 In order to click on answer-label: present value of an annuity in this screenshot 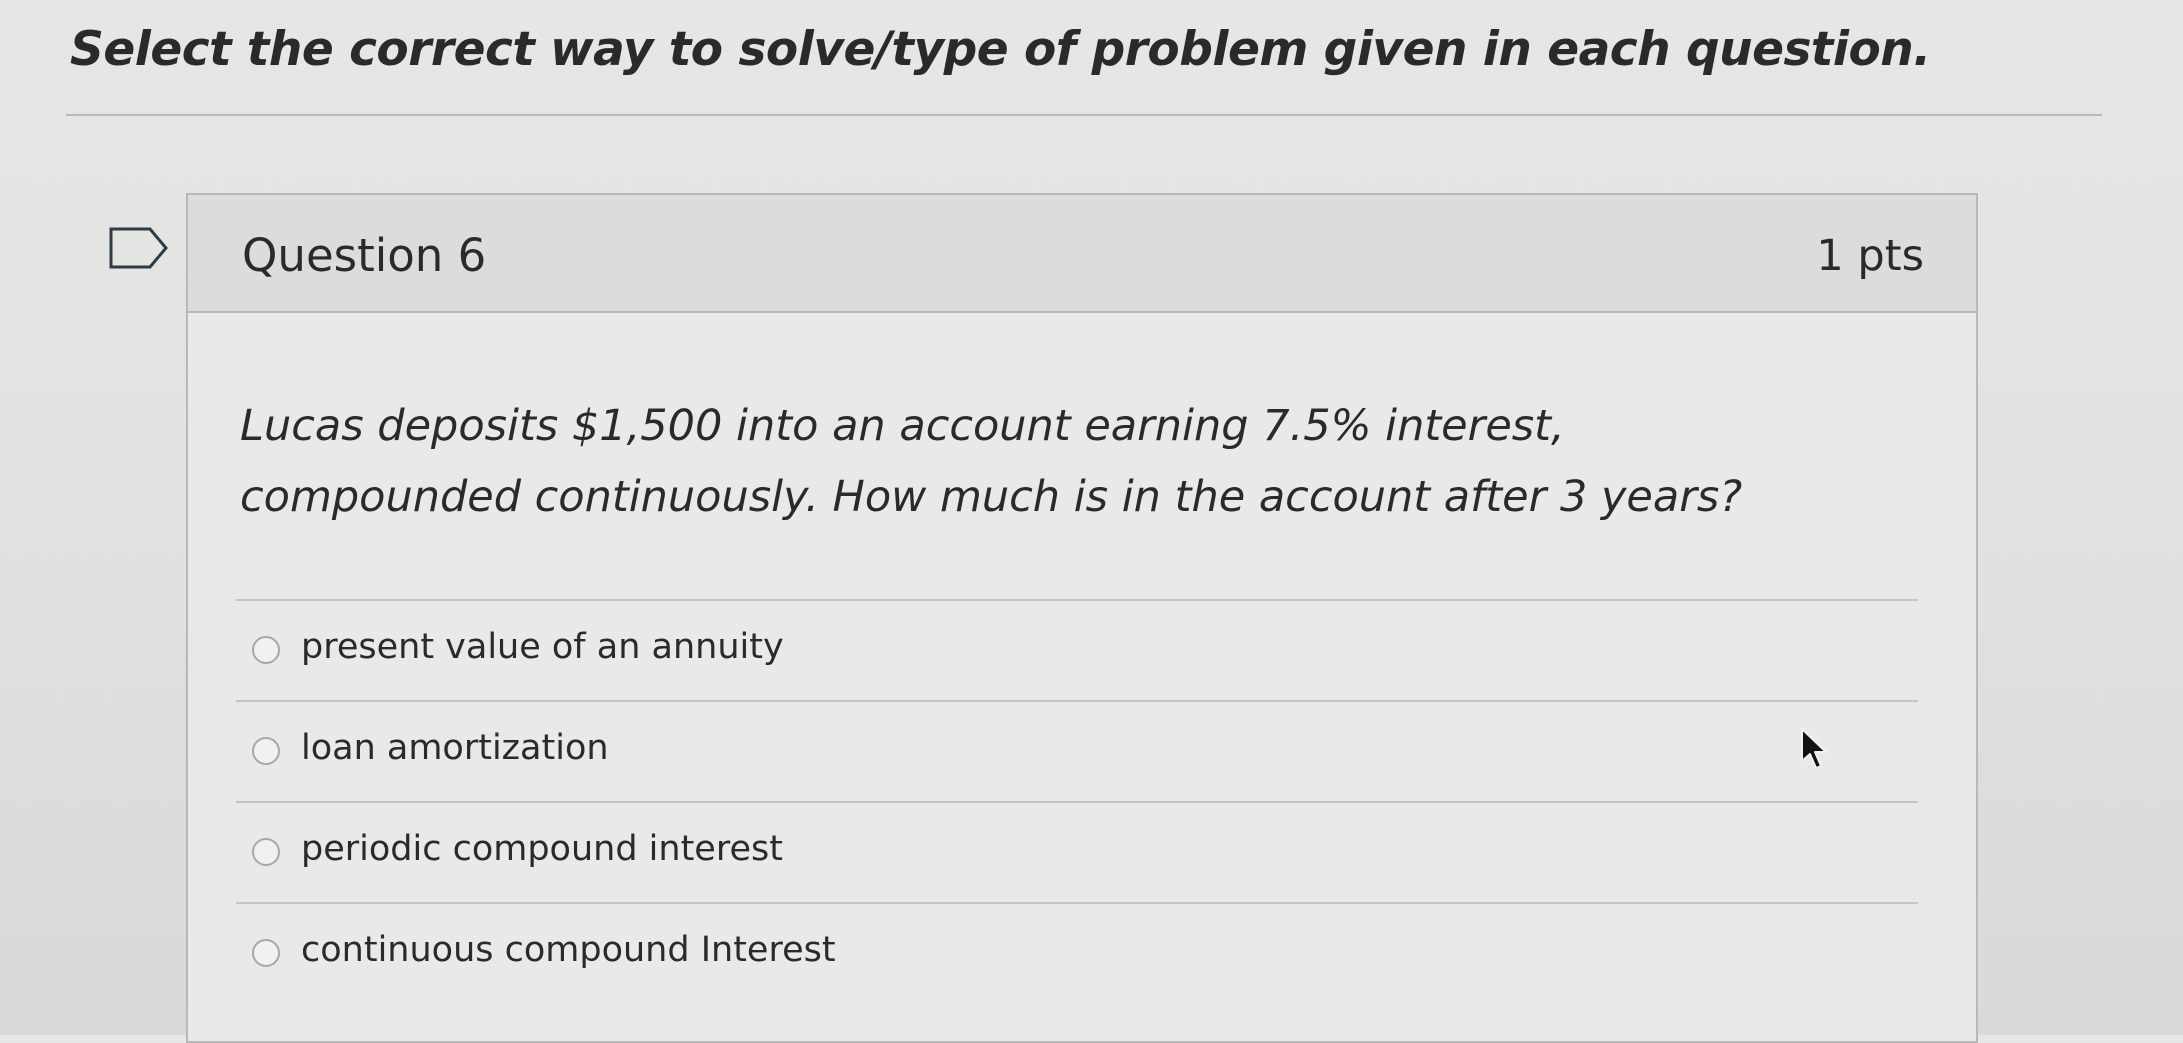, I will do `click(542, 647)`.